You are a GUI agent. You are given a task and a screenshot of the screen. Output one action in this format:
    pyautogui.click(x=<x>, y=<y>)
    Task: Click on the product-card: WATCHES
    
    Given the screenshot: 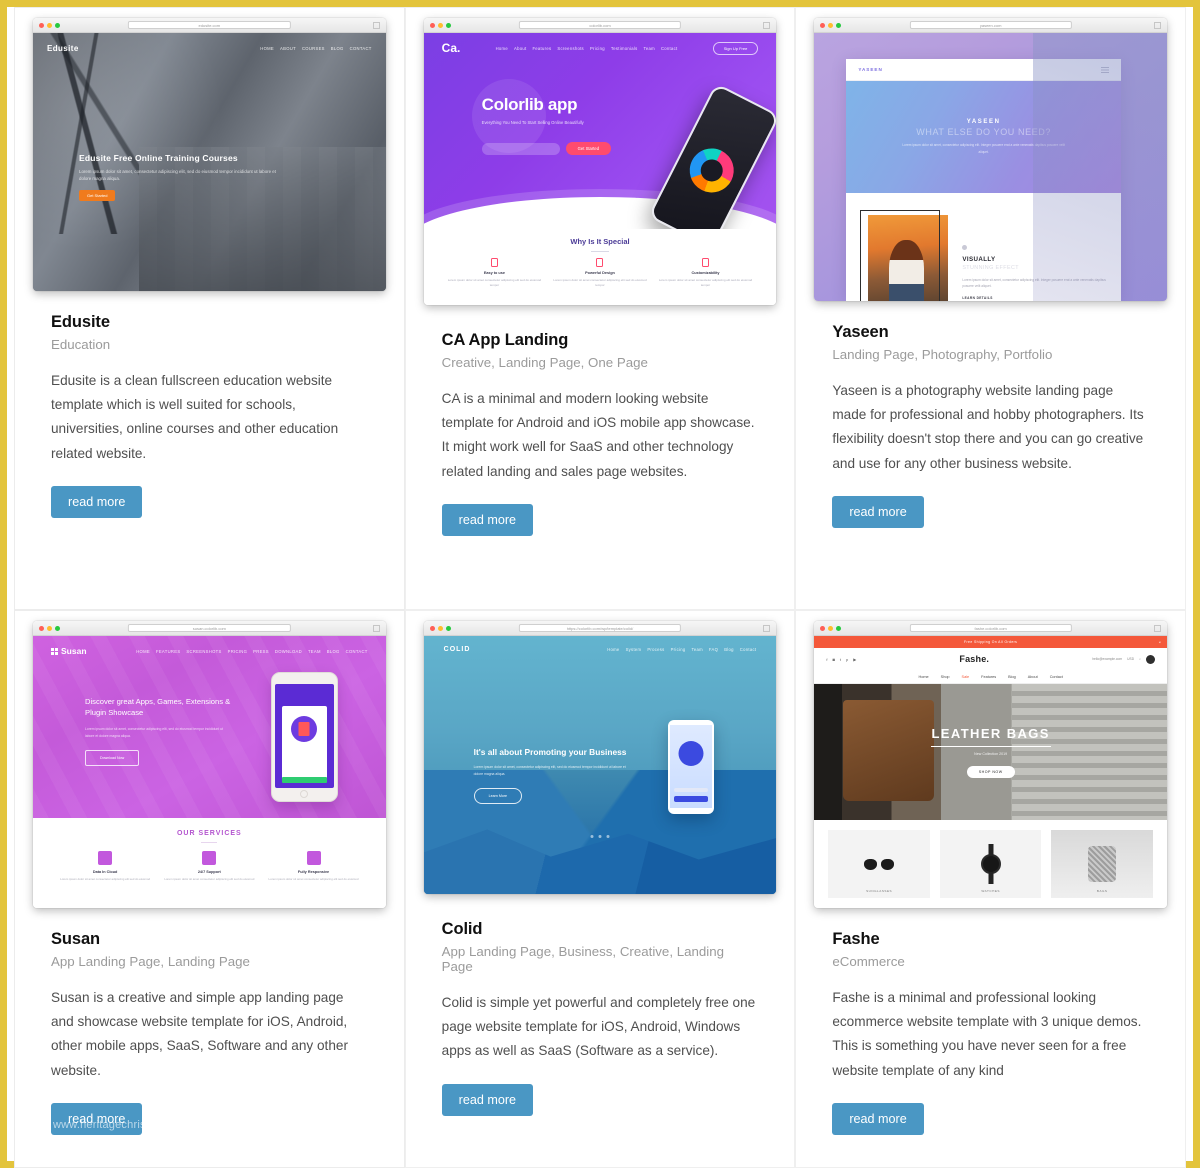 What is the action you would take?
    pyautogui.click(x=990, y=864)
    